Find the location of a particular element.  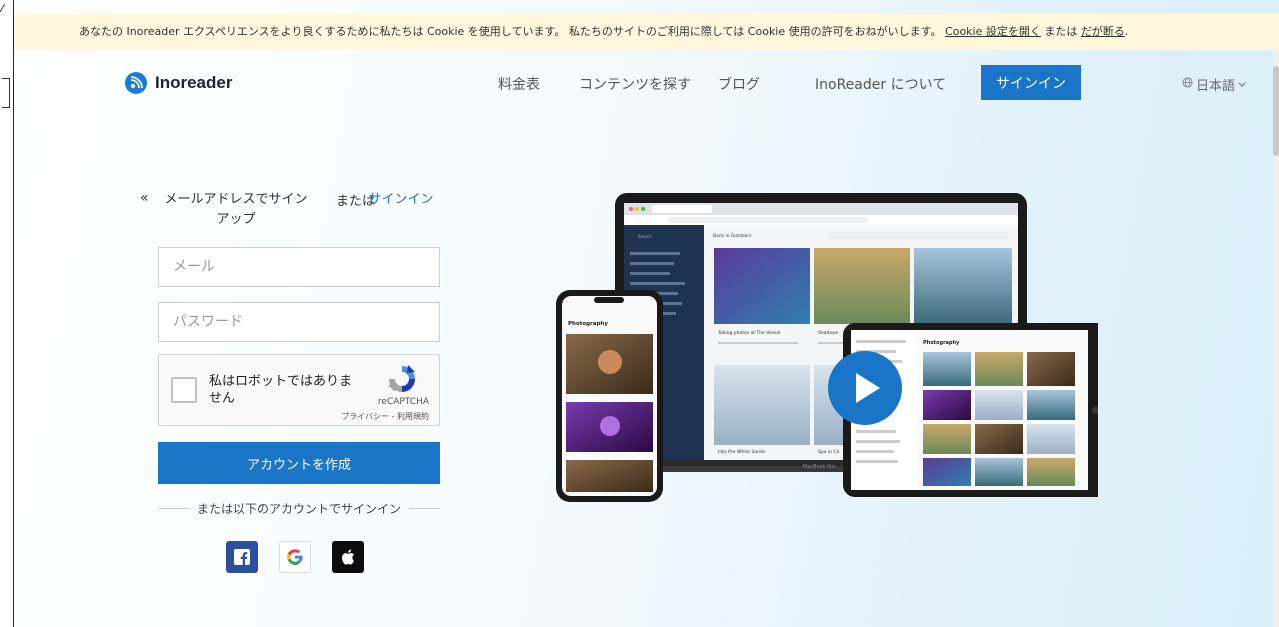

laptop-sidebar-search: Search is located at coordinates (645, 236).